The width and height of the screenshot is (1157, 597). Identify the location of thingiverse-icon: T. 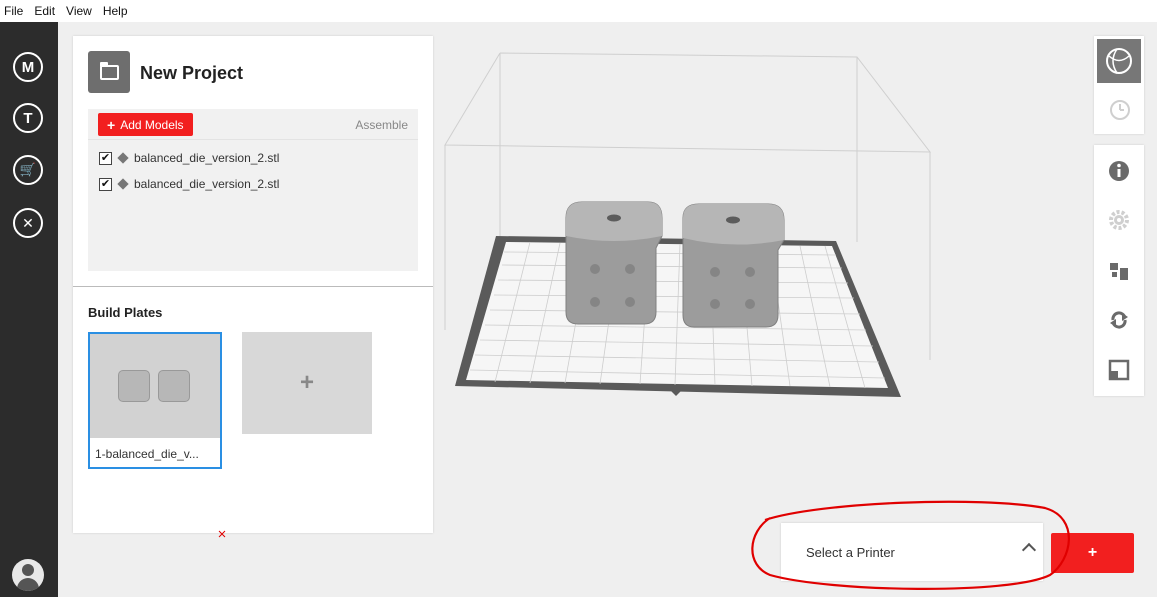
(28, 118).